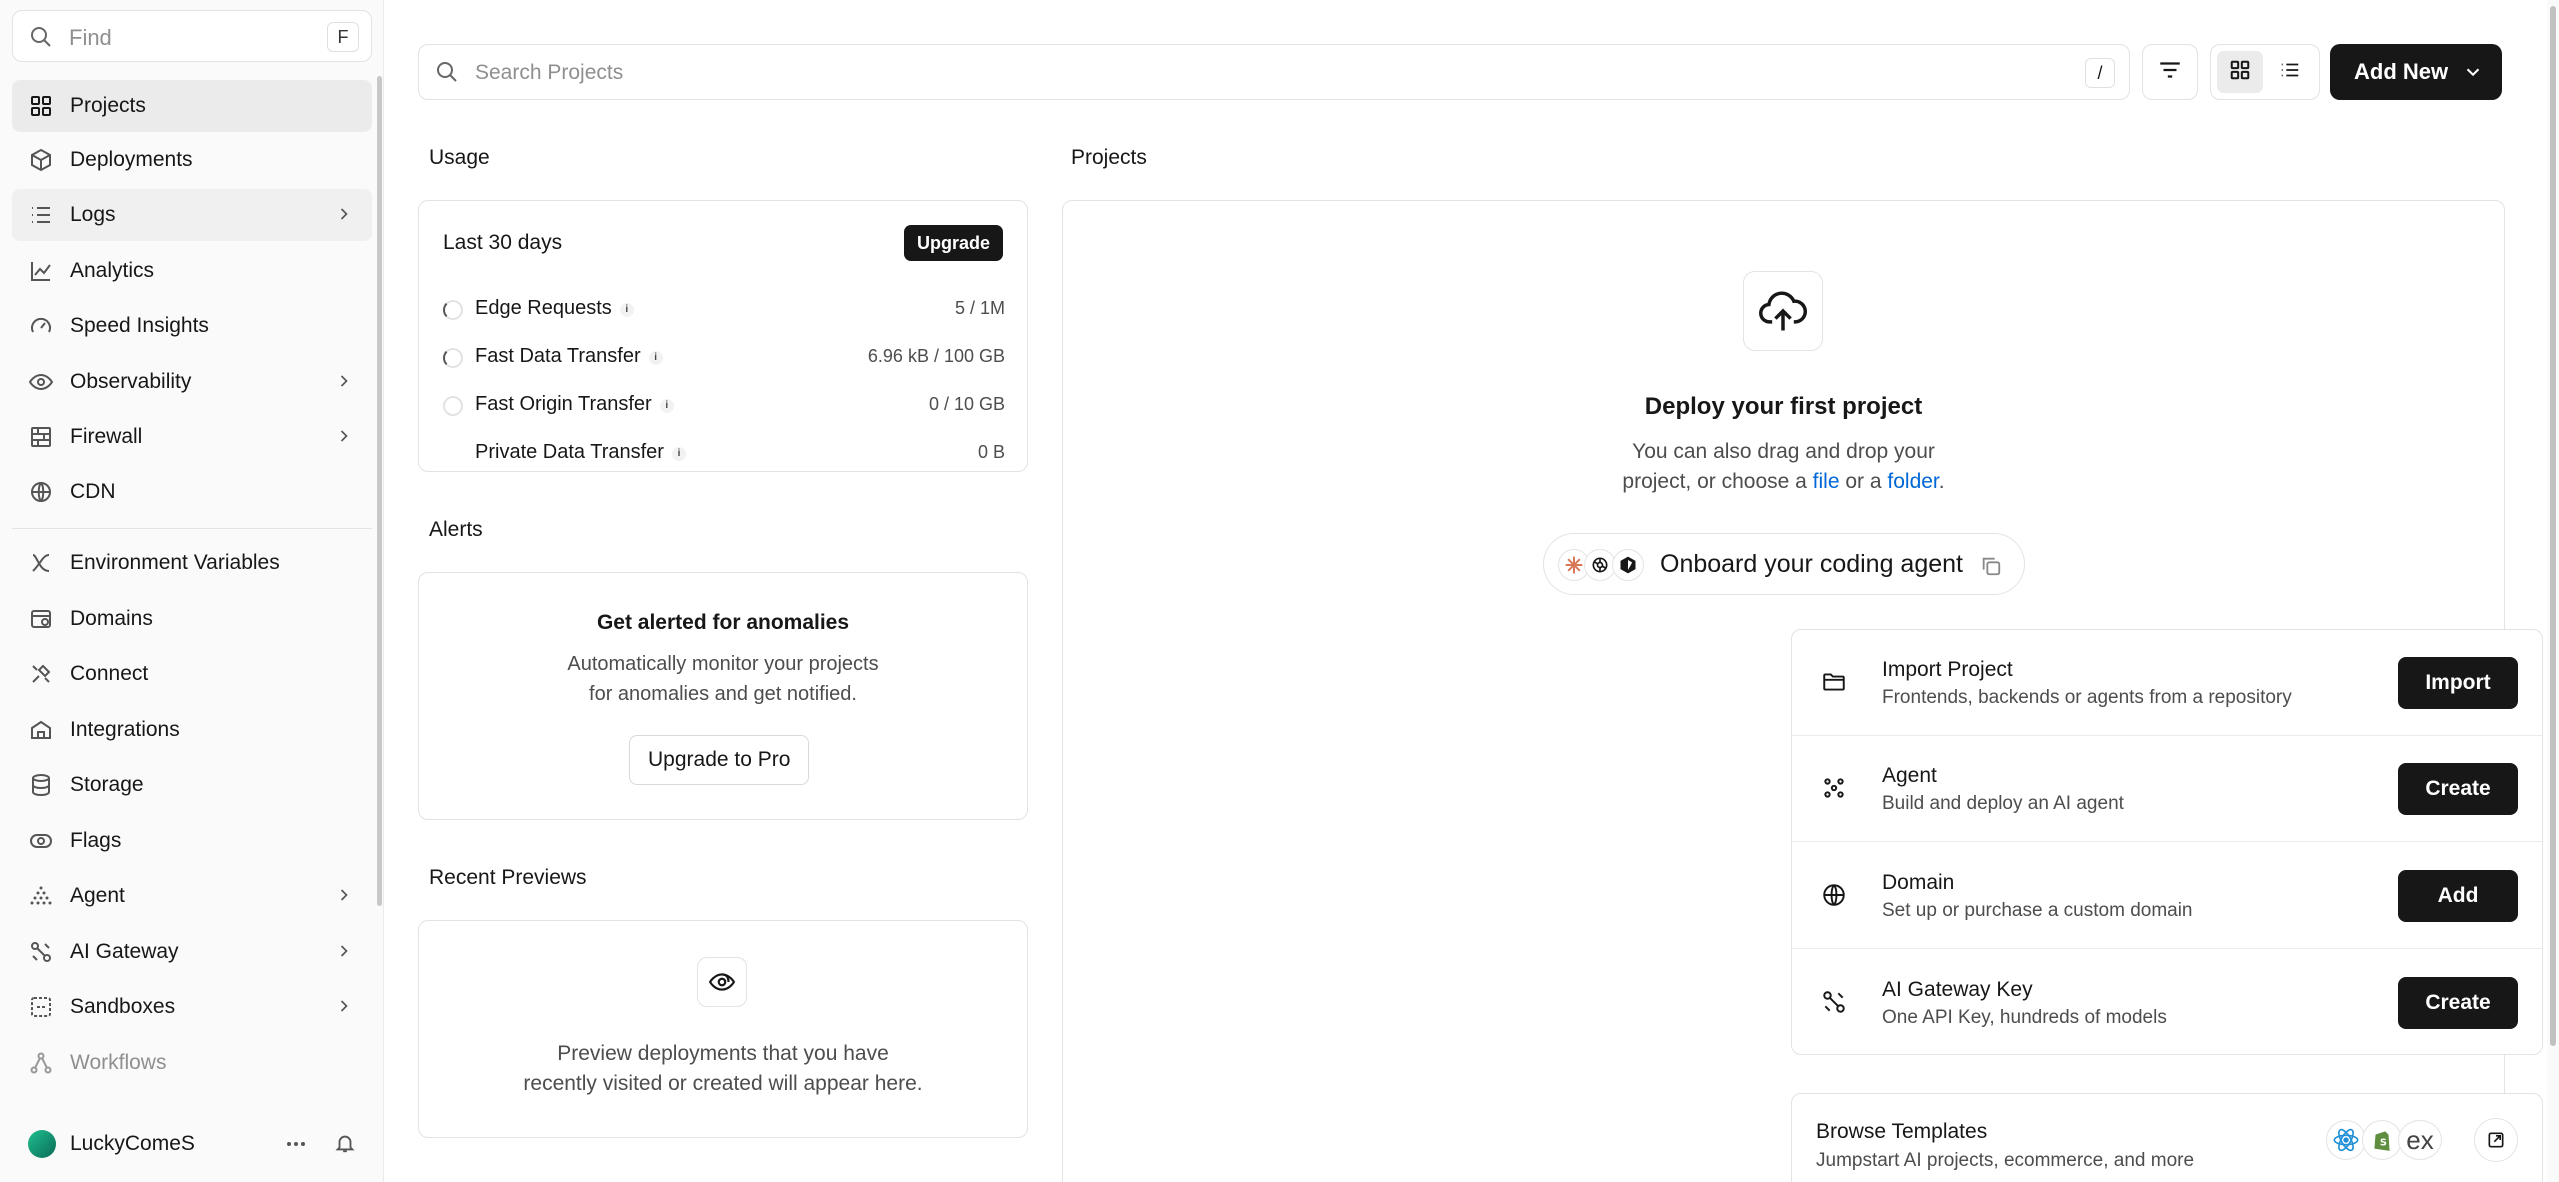 The image size is (2559, 1182). I want to click on deploy-desc-text: or a, so click(1863, 481).